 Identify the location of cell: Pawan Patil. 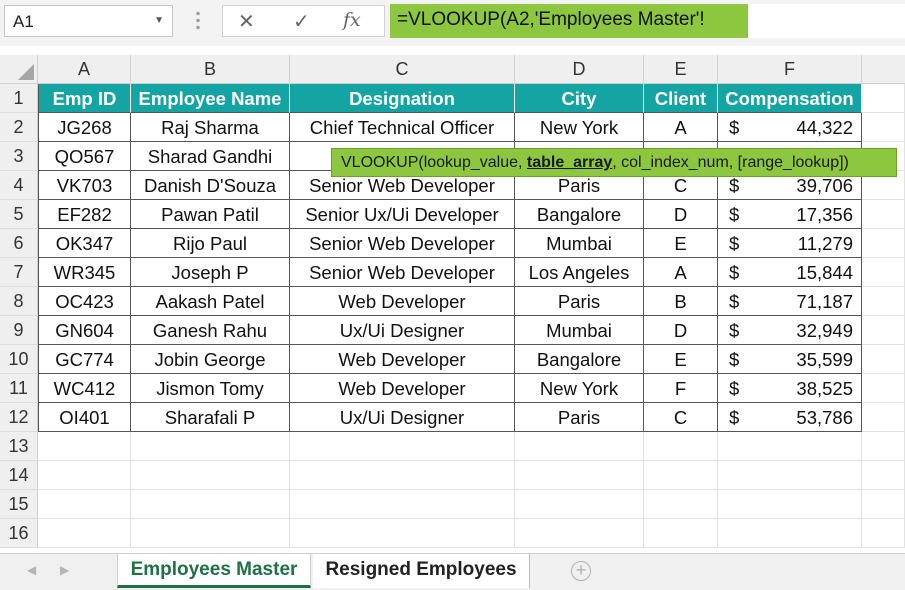
(210, 214).